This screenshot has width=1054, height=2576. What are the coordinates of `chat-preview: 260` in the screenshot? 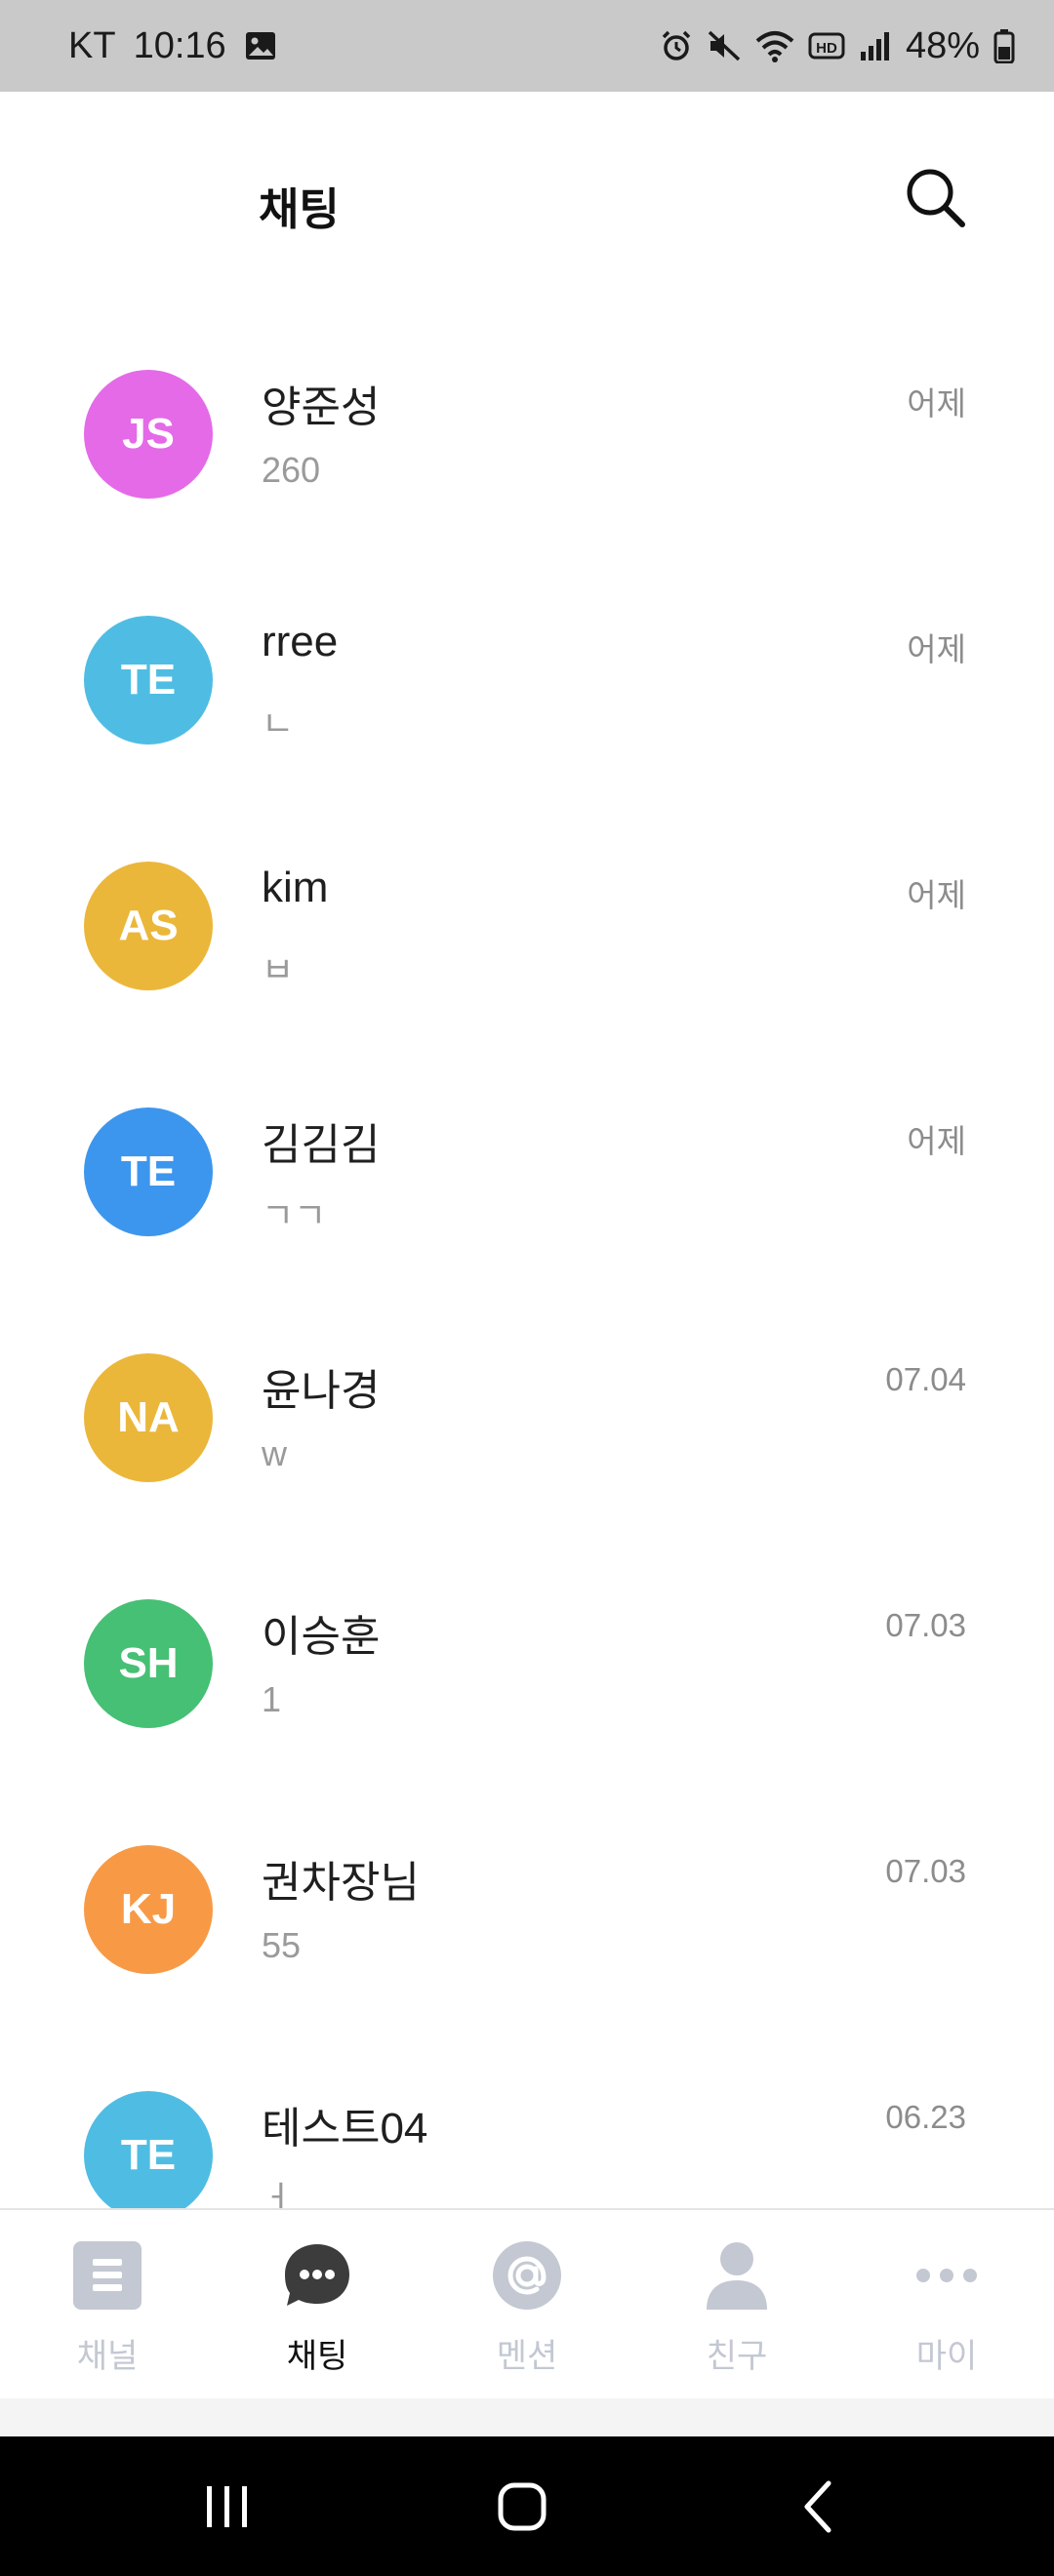 It's located at (291, 470).